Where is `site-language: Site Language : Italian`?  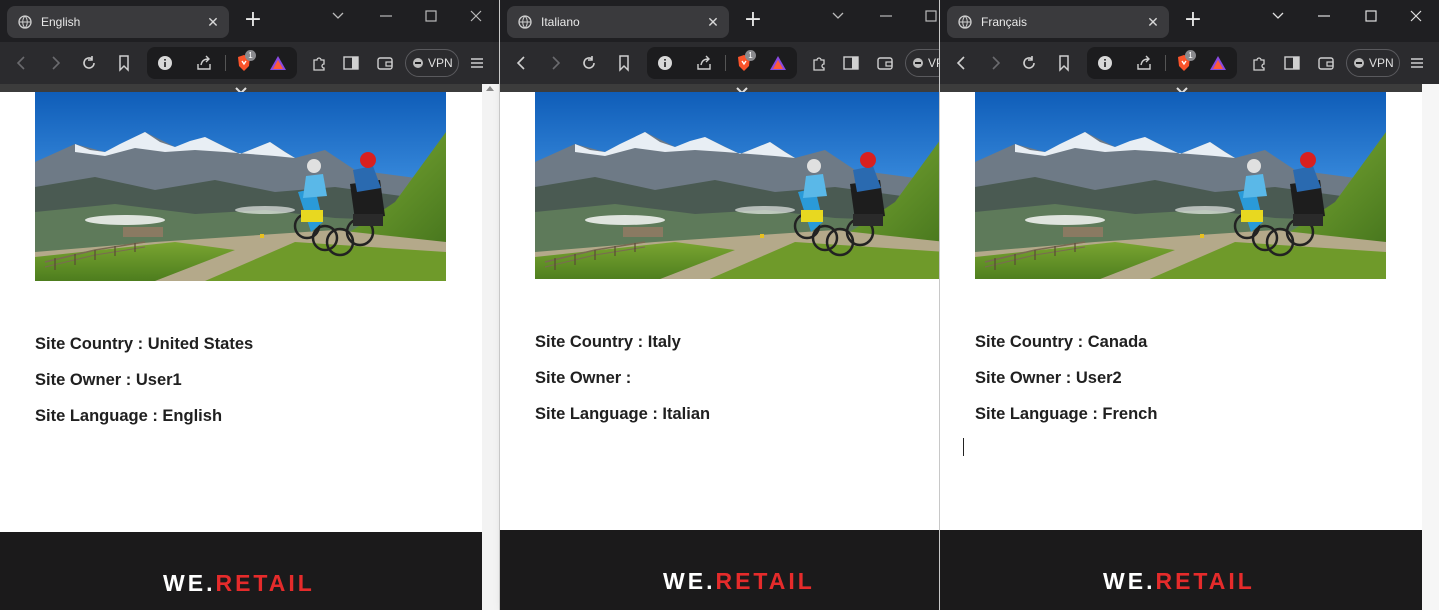
site-language: Site Language : Italian is located at coordinates (623, 414).